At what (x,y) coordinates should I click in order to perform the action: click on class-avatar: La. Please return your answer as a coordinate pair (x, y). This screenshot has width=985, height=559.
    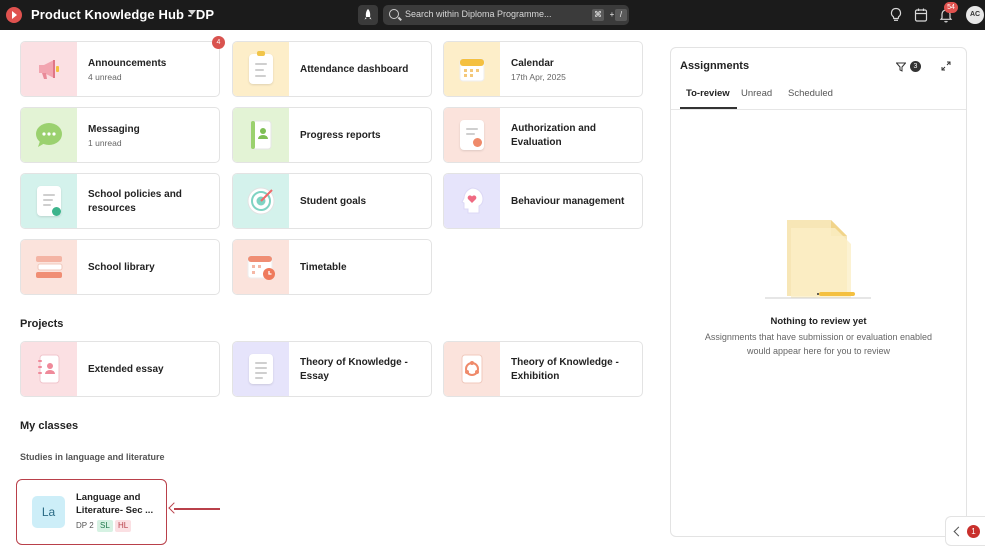
    Looking at the image, I should click on (48, 512).